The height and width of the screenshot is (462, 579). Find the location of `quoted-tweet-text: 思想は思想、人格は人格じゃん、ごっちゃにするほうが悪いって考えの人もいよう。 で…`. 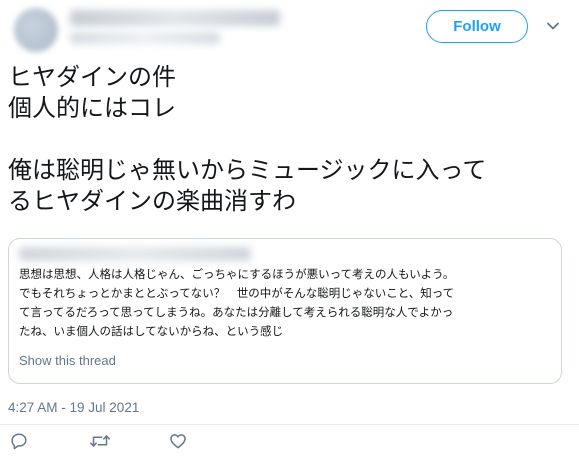

quoted-tweet-text: 思想は思想、人格は人格じゃん、ごっちゃにするほうが悪いって考えの人もいよう。 で… is located at coordinates (237, 302).